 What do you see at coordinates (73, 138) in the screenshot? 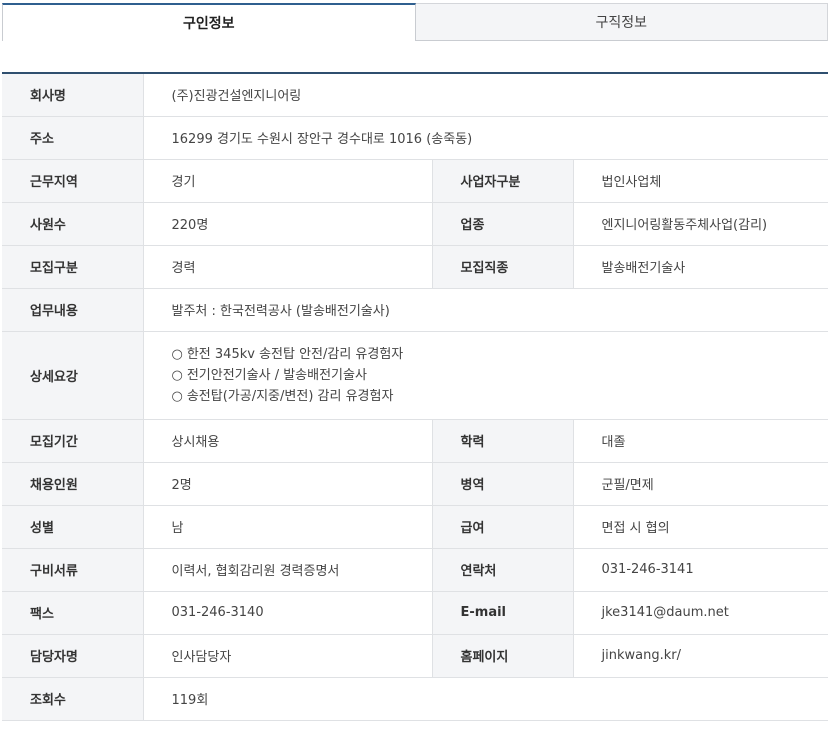
I see `address-label: 주소` at bounding box center [73, 138].